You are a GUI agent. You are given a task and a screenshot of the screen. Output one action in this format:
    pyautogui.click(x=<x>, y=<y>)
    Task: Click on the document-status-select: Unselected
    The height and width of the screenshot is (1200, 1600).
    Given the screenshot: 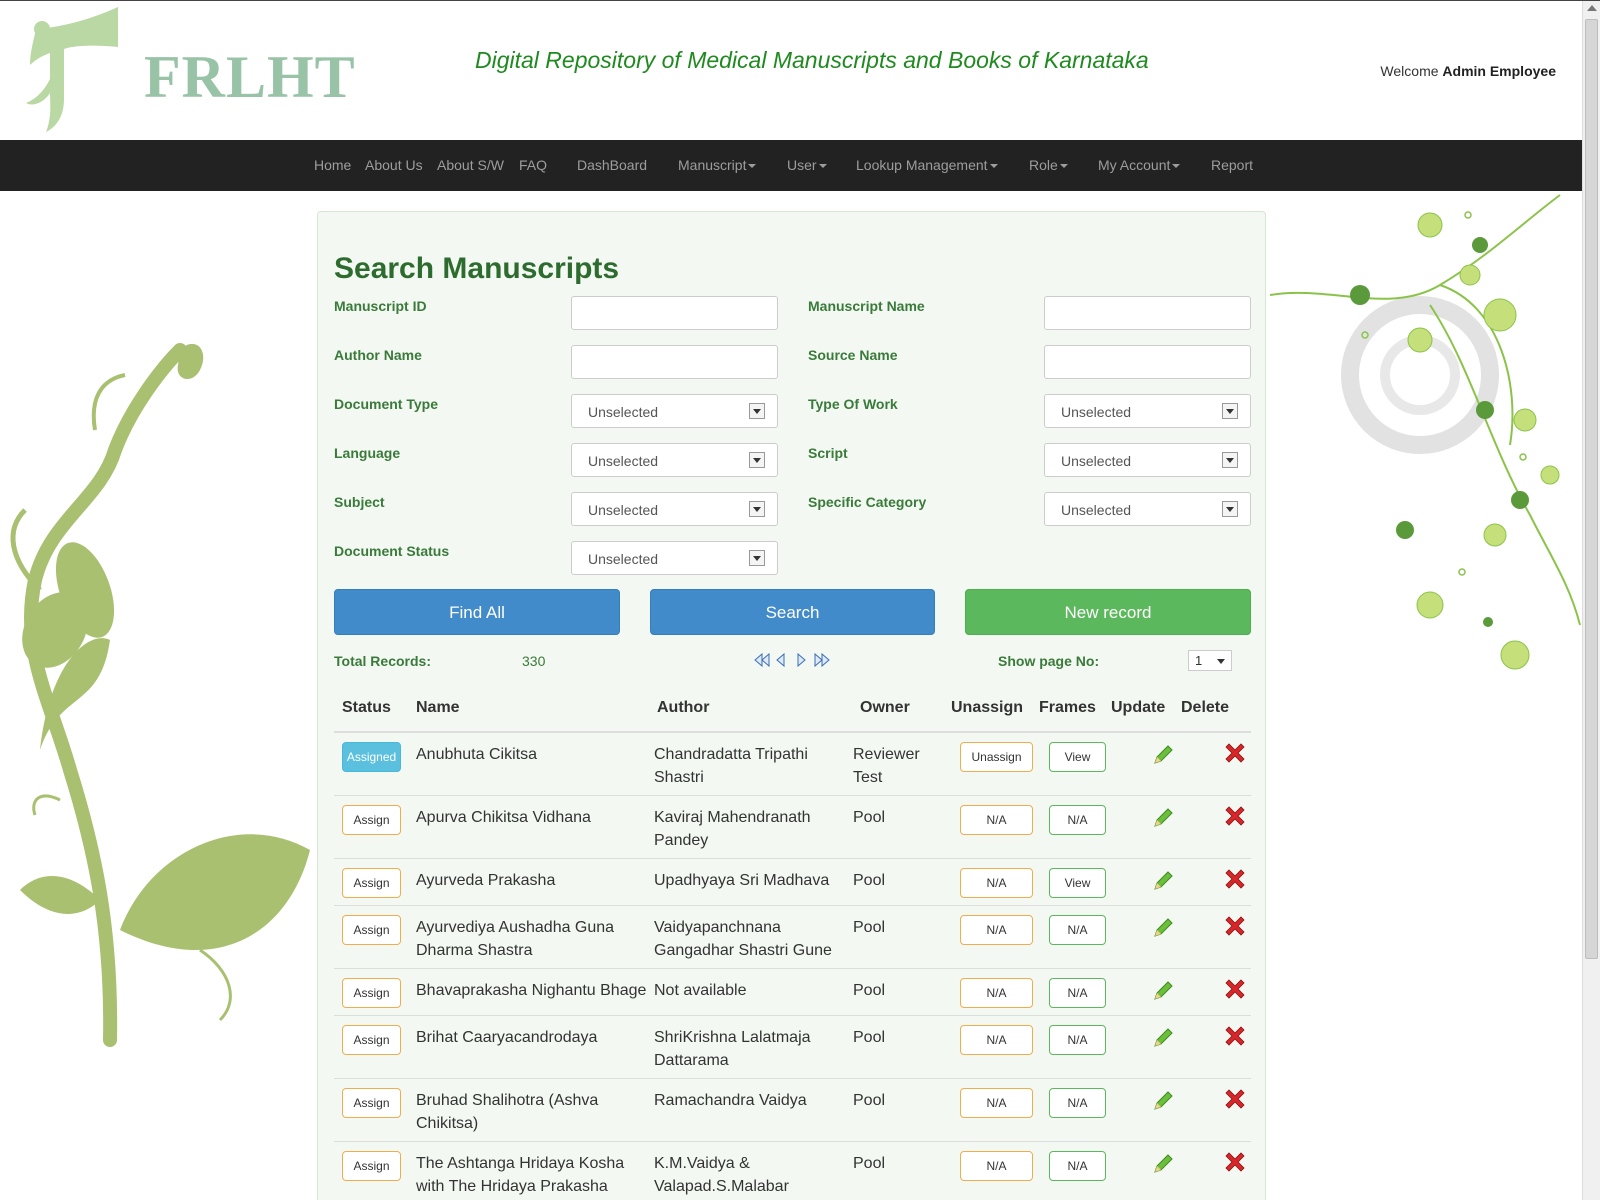 What is the action you would take?
    pyautogui.click(x=674, y=558)
    